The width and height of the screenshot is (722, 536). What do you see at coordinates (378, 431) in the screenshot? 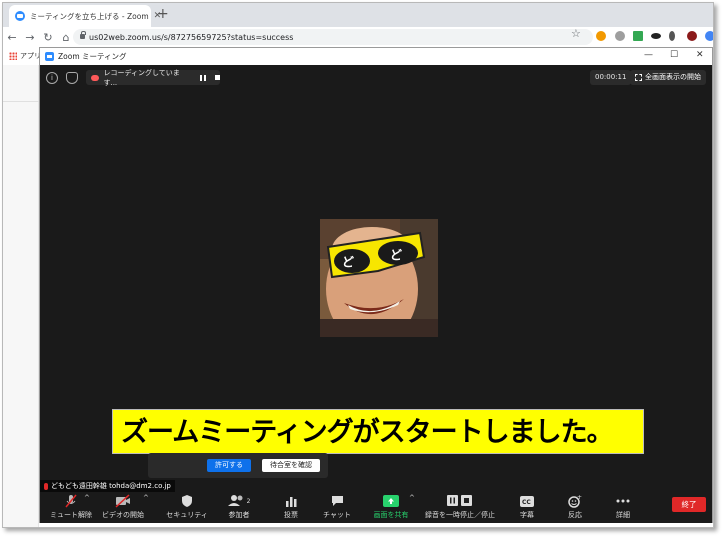
I see `caption-banner: ズームミーティングがスタートしました。` at bounding box center [378, 431].